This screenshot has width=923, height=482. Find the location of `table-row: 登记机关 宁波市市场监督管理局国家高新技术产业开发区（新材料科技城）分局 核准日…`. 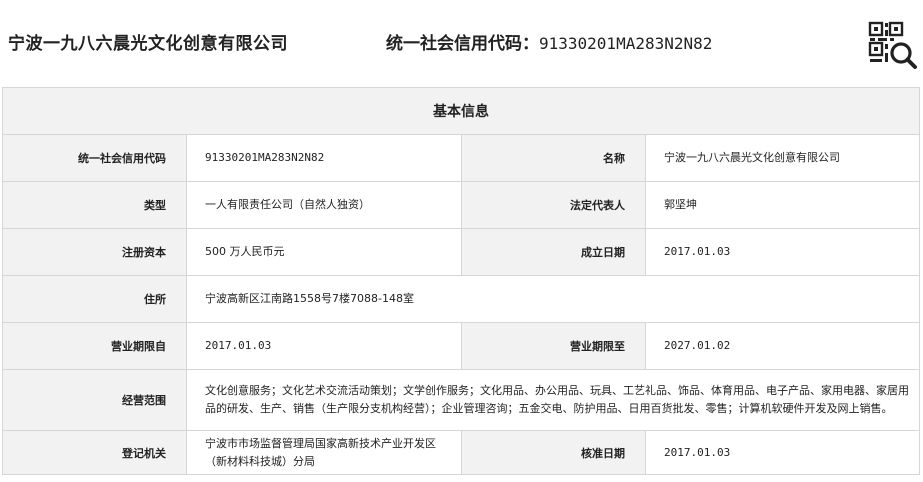

table-row: 登记机关 宁波市市场监督管理局国家高新技术产业开发区（新材料科技城）分局 核准日… is located at coordinates (461, 452).